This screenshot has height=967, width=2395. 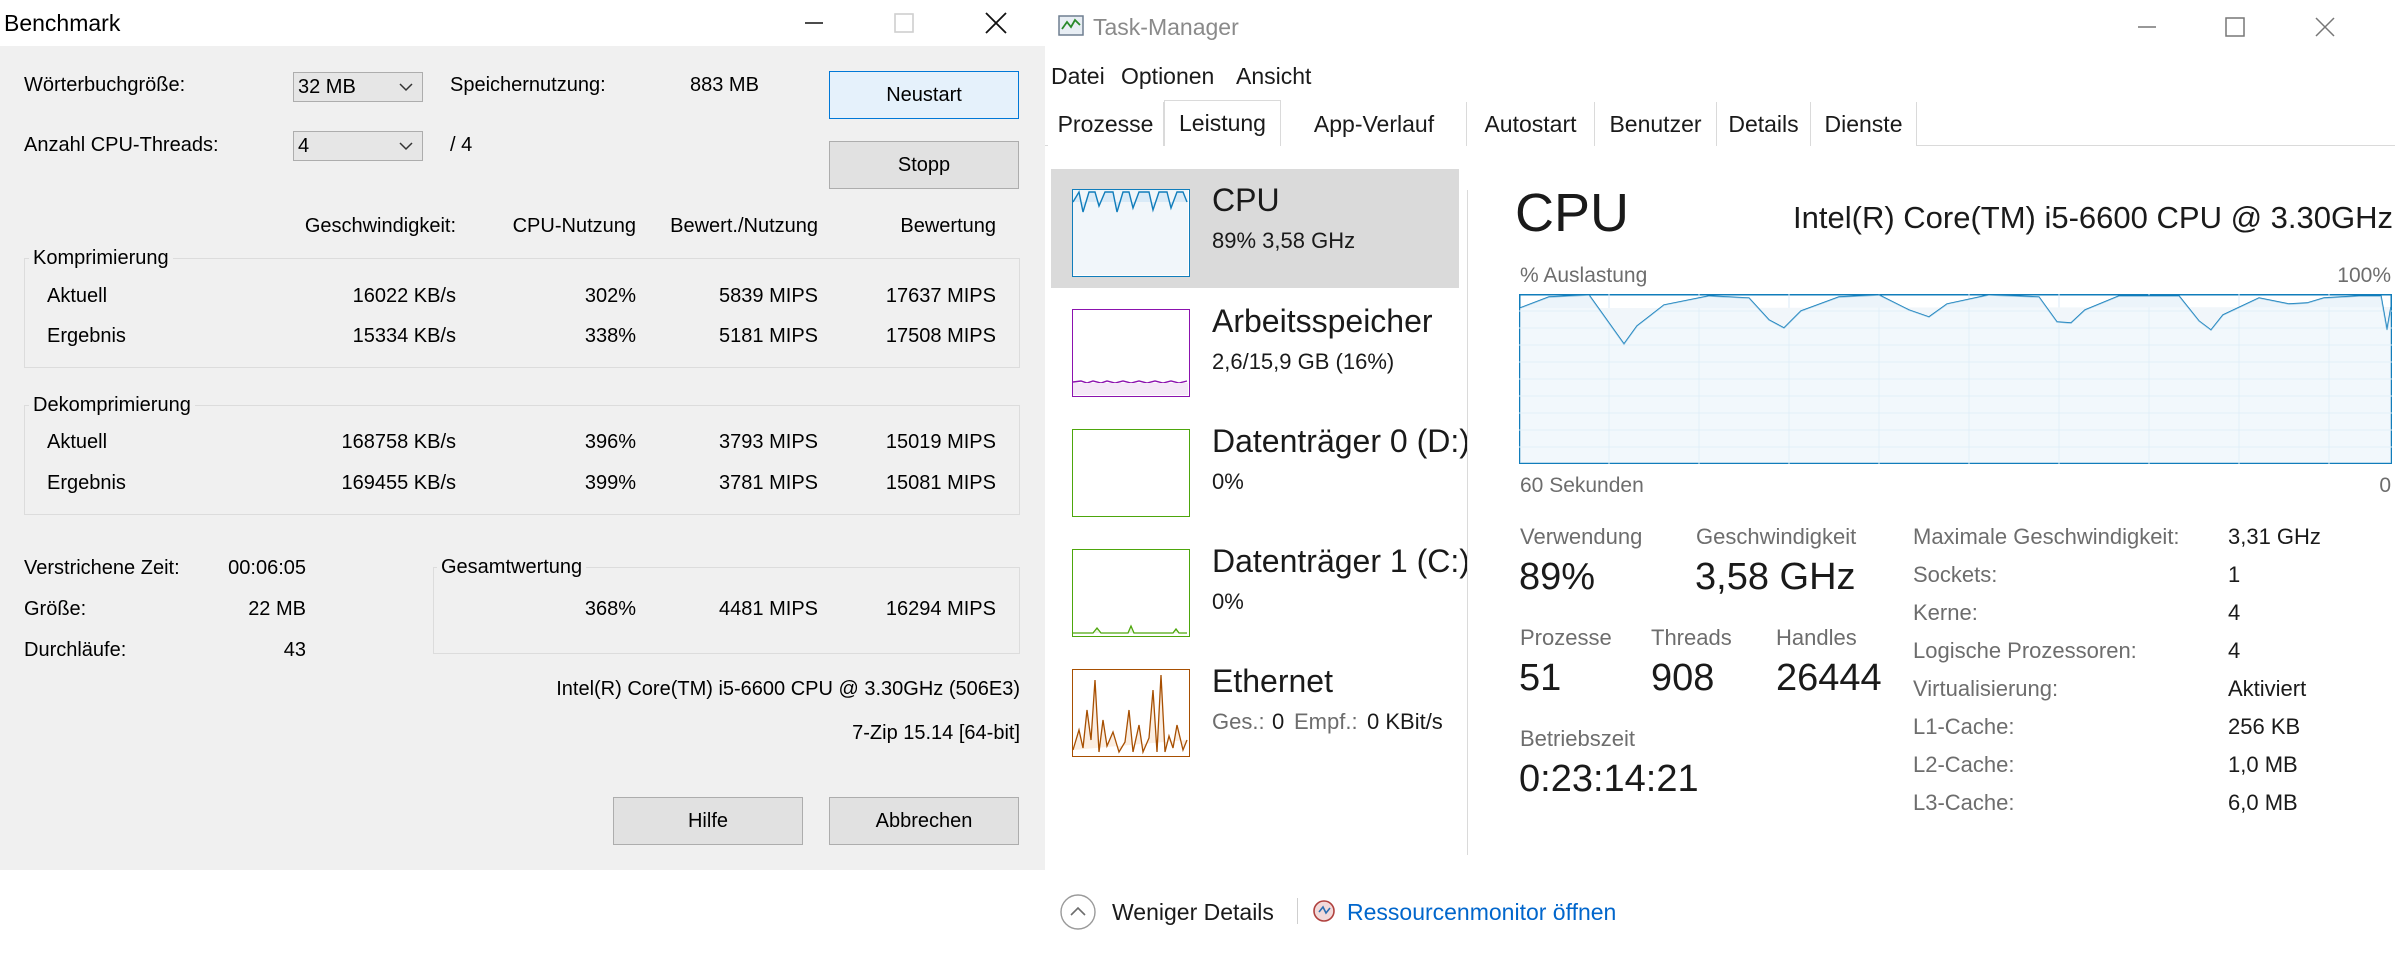 What do you see at coordinates (1278, 721) in the screenshot?
I see `sidebar-ethernet-send-value: 0` at bounding box center [1278, 721].